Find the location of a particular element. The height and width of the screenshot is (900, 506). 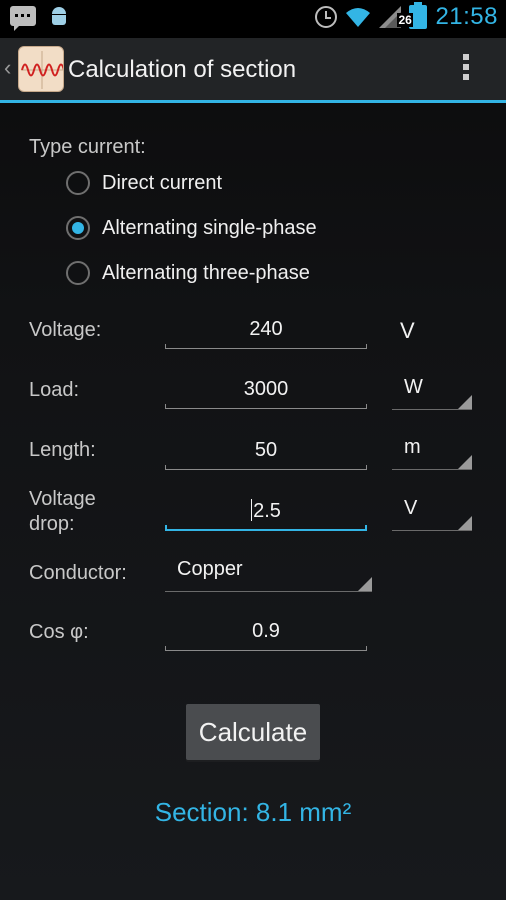

cos-phi-input: 0.9 is located at coordinates (266, 633).